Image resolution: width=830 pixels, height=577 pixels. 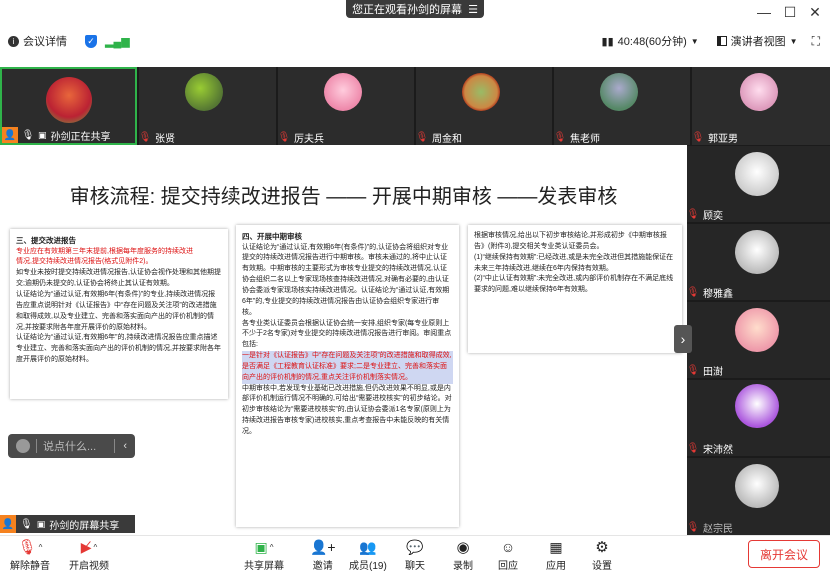 What do you see at coordinates (758, 184) in the screenshot?
I see `video-tile-guyi: 🎙 顾奕` at bounding box center [758, 184].